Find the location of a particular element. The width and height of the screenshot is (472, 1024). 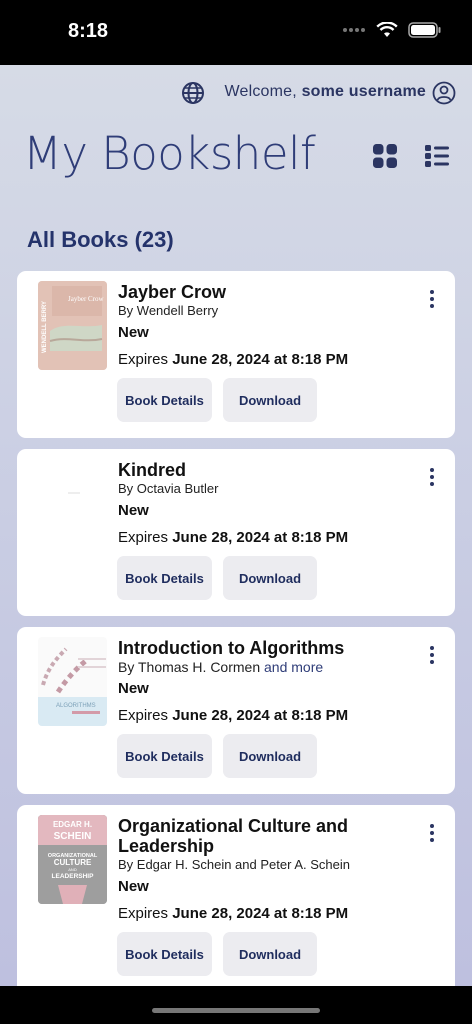

globe-icon is located at coordinates (193, 93).